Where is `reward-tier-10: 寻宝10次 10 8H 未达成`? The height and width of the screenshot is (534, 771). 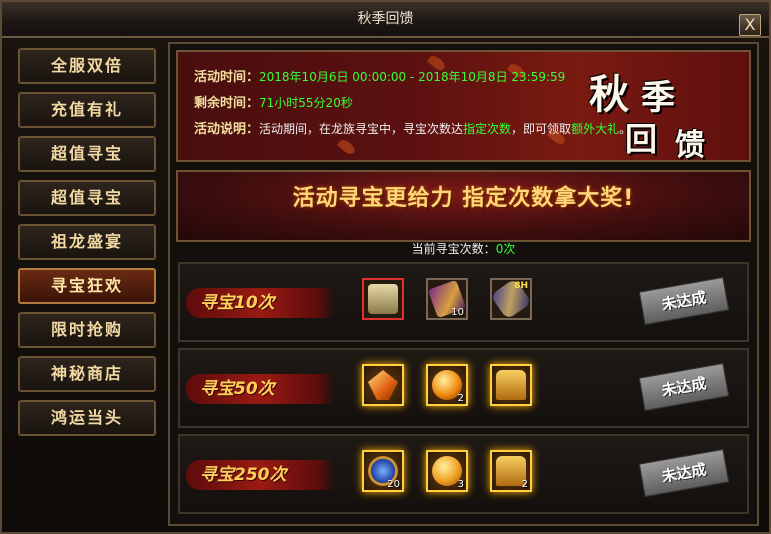
reward-tier-10: 寻宝10次 10 8H 未达成 is located at coordinates (463, 302).